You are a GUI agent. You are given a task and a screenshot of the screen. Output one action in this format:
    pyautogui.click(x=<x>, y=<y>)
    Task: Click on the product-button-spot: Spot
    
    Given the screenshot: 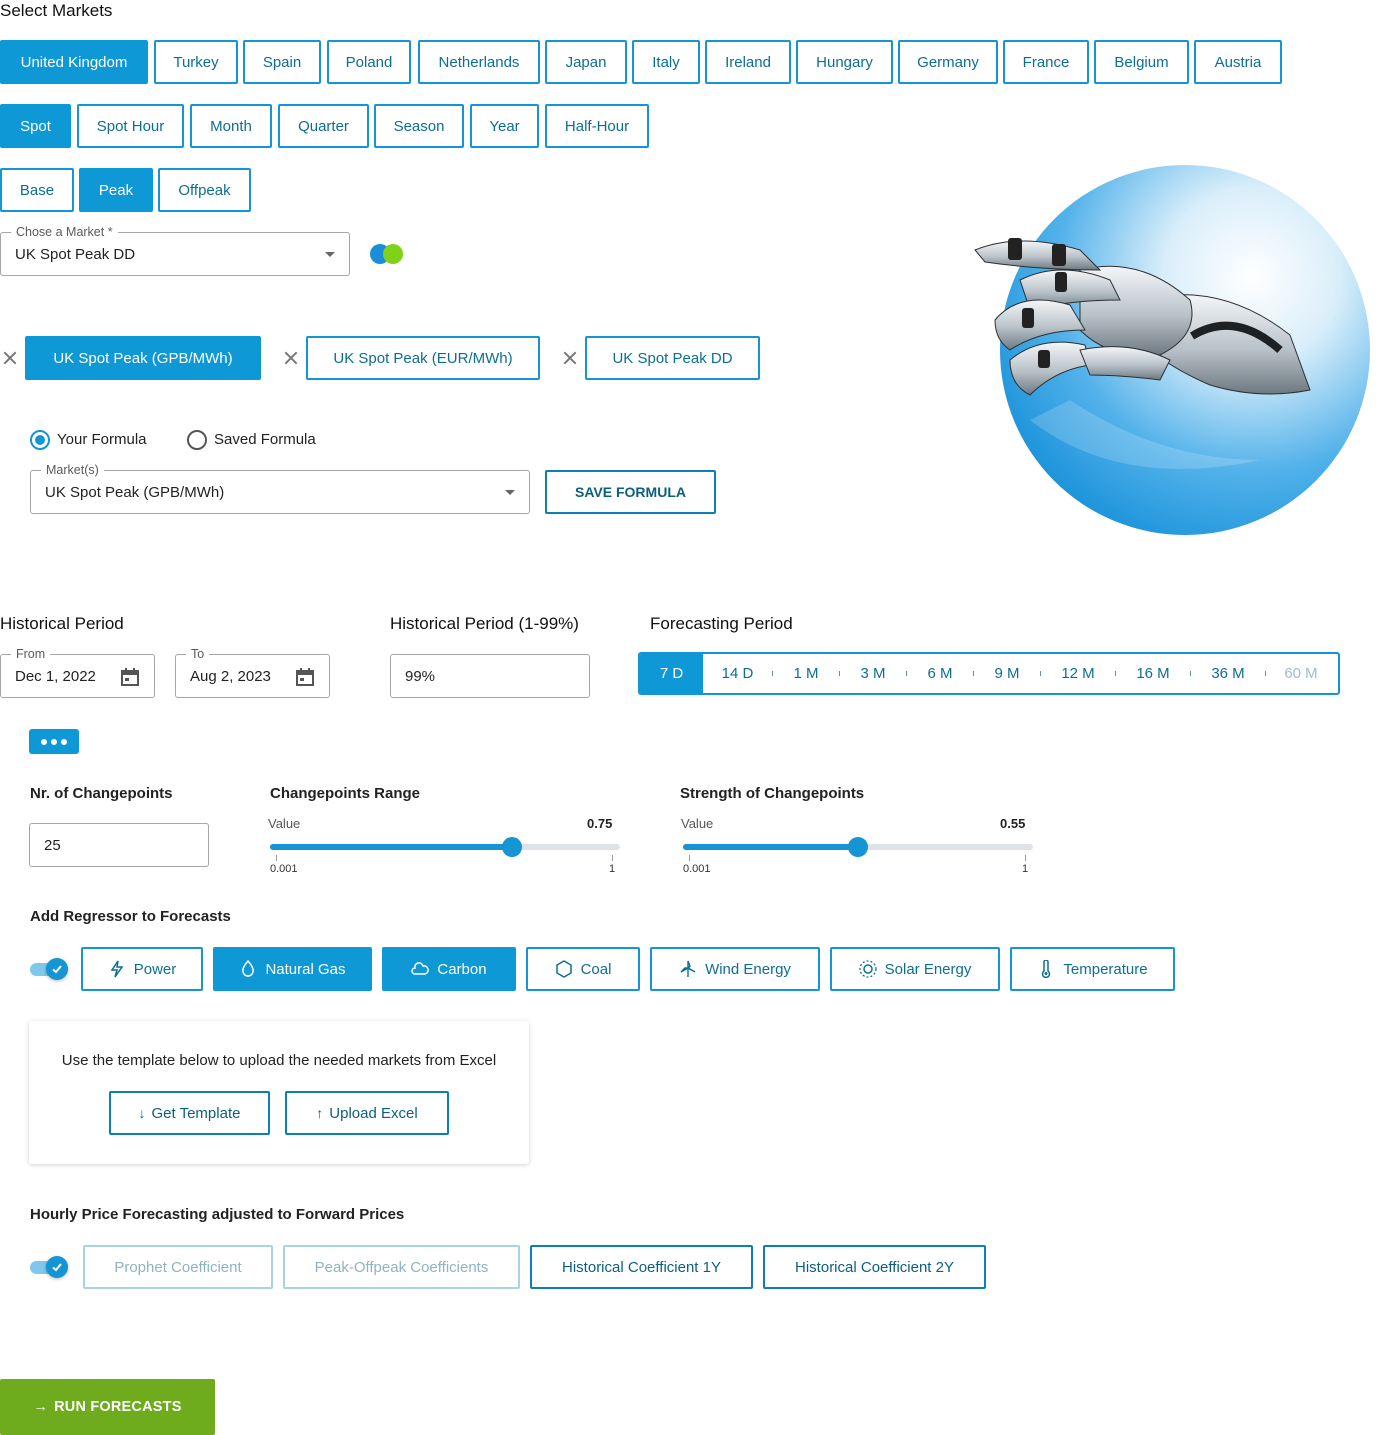 What is the action you would take?
    pyautogui.click(x=35, y=126)
    